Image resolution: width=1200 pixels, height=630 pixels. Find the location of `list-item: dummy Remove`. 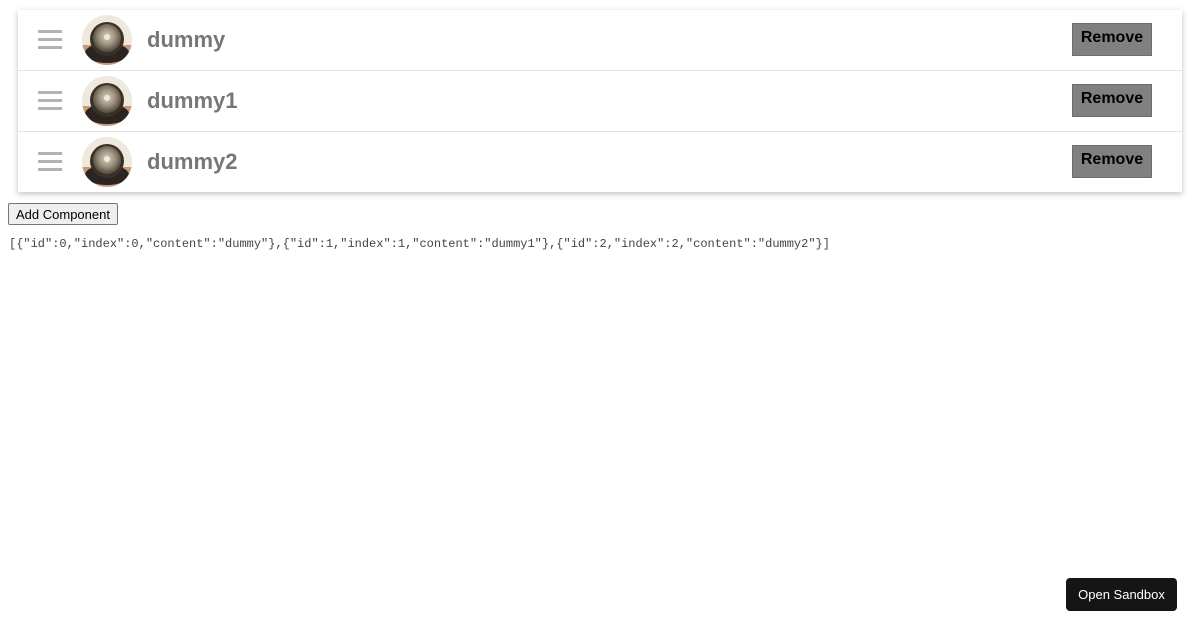

list-item: dummy Remove is located at coordinates (600, 40).